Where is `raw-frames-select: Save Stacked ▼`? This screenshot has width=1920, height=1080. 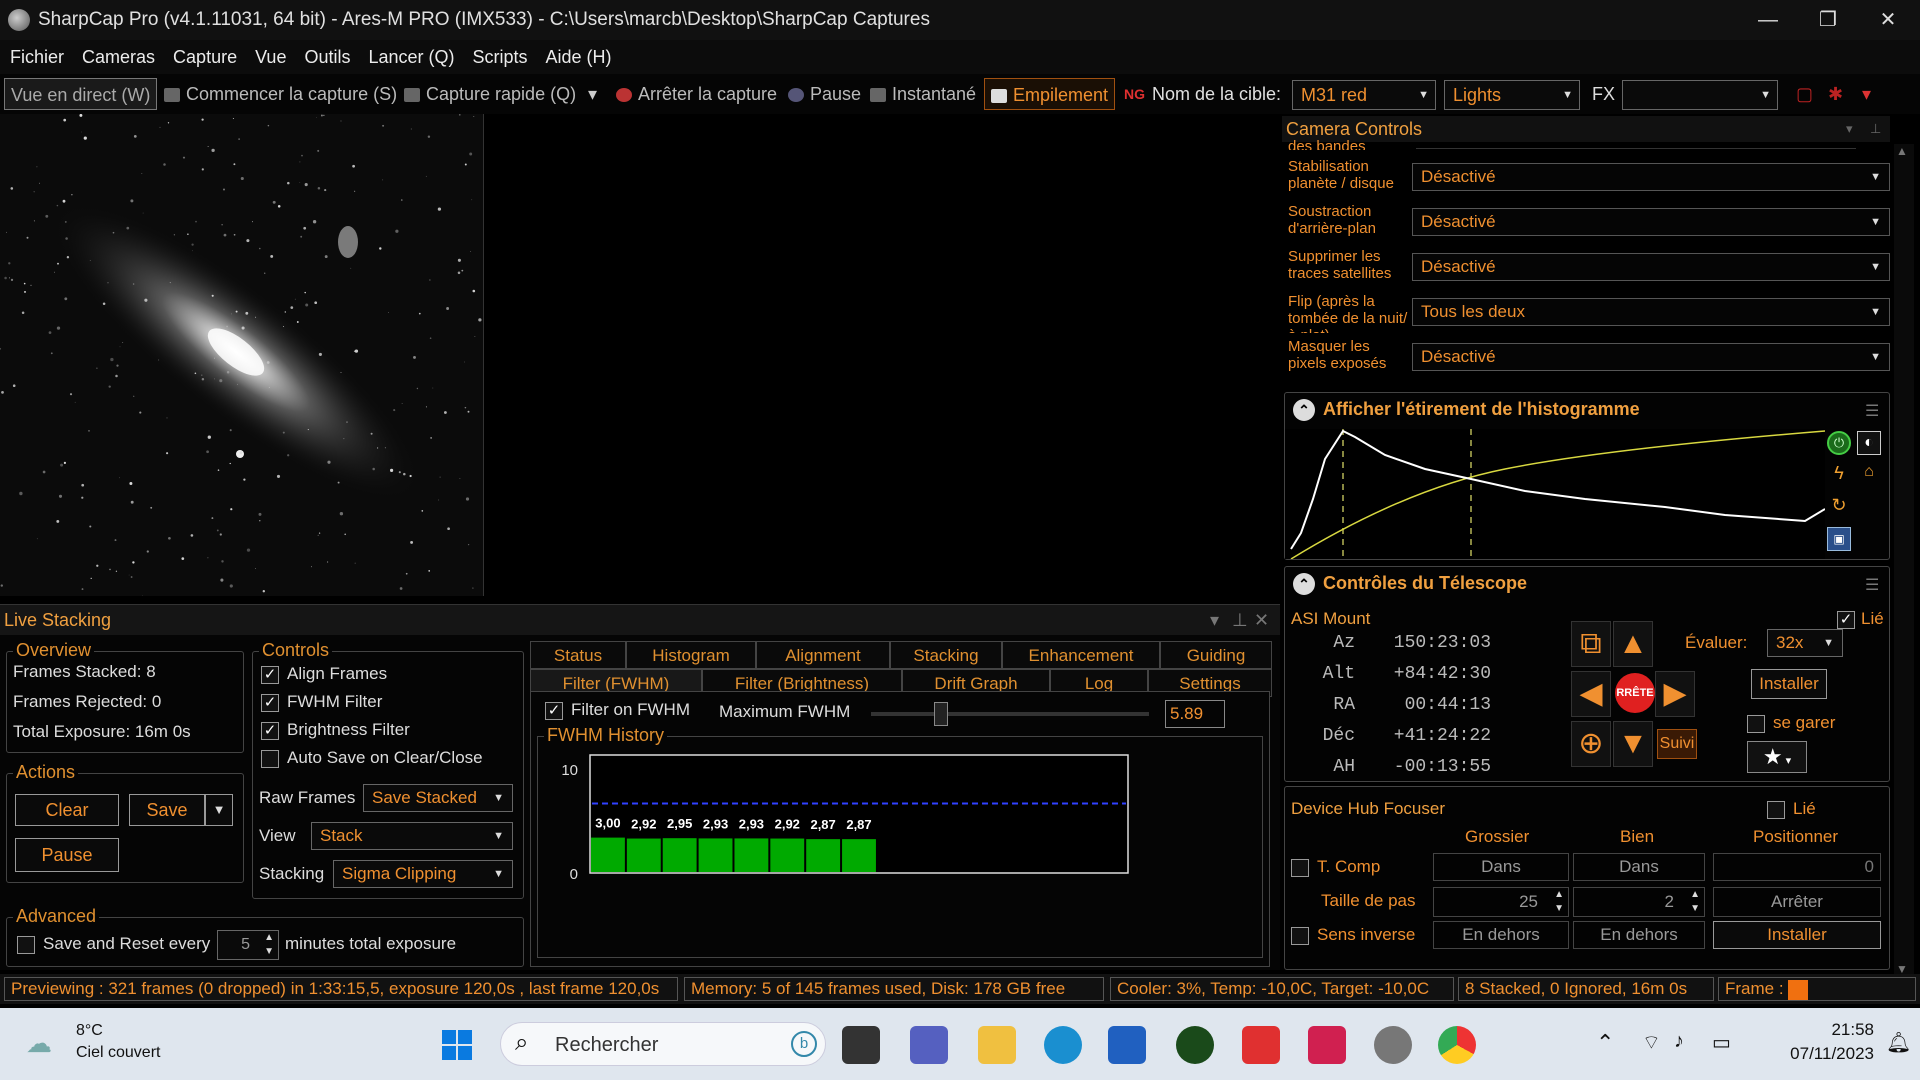 raw-frames-select: Save Stacked ▼ is located at coordinates (438, 798).